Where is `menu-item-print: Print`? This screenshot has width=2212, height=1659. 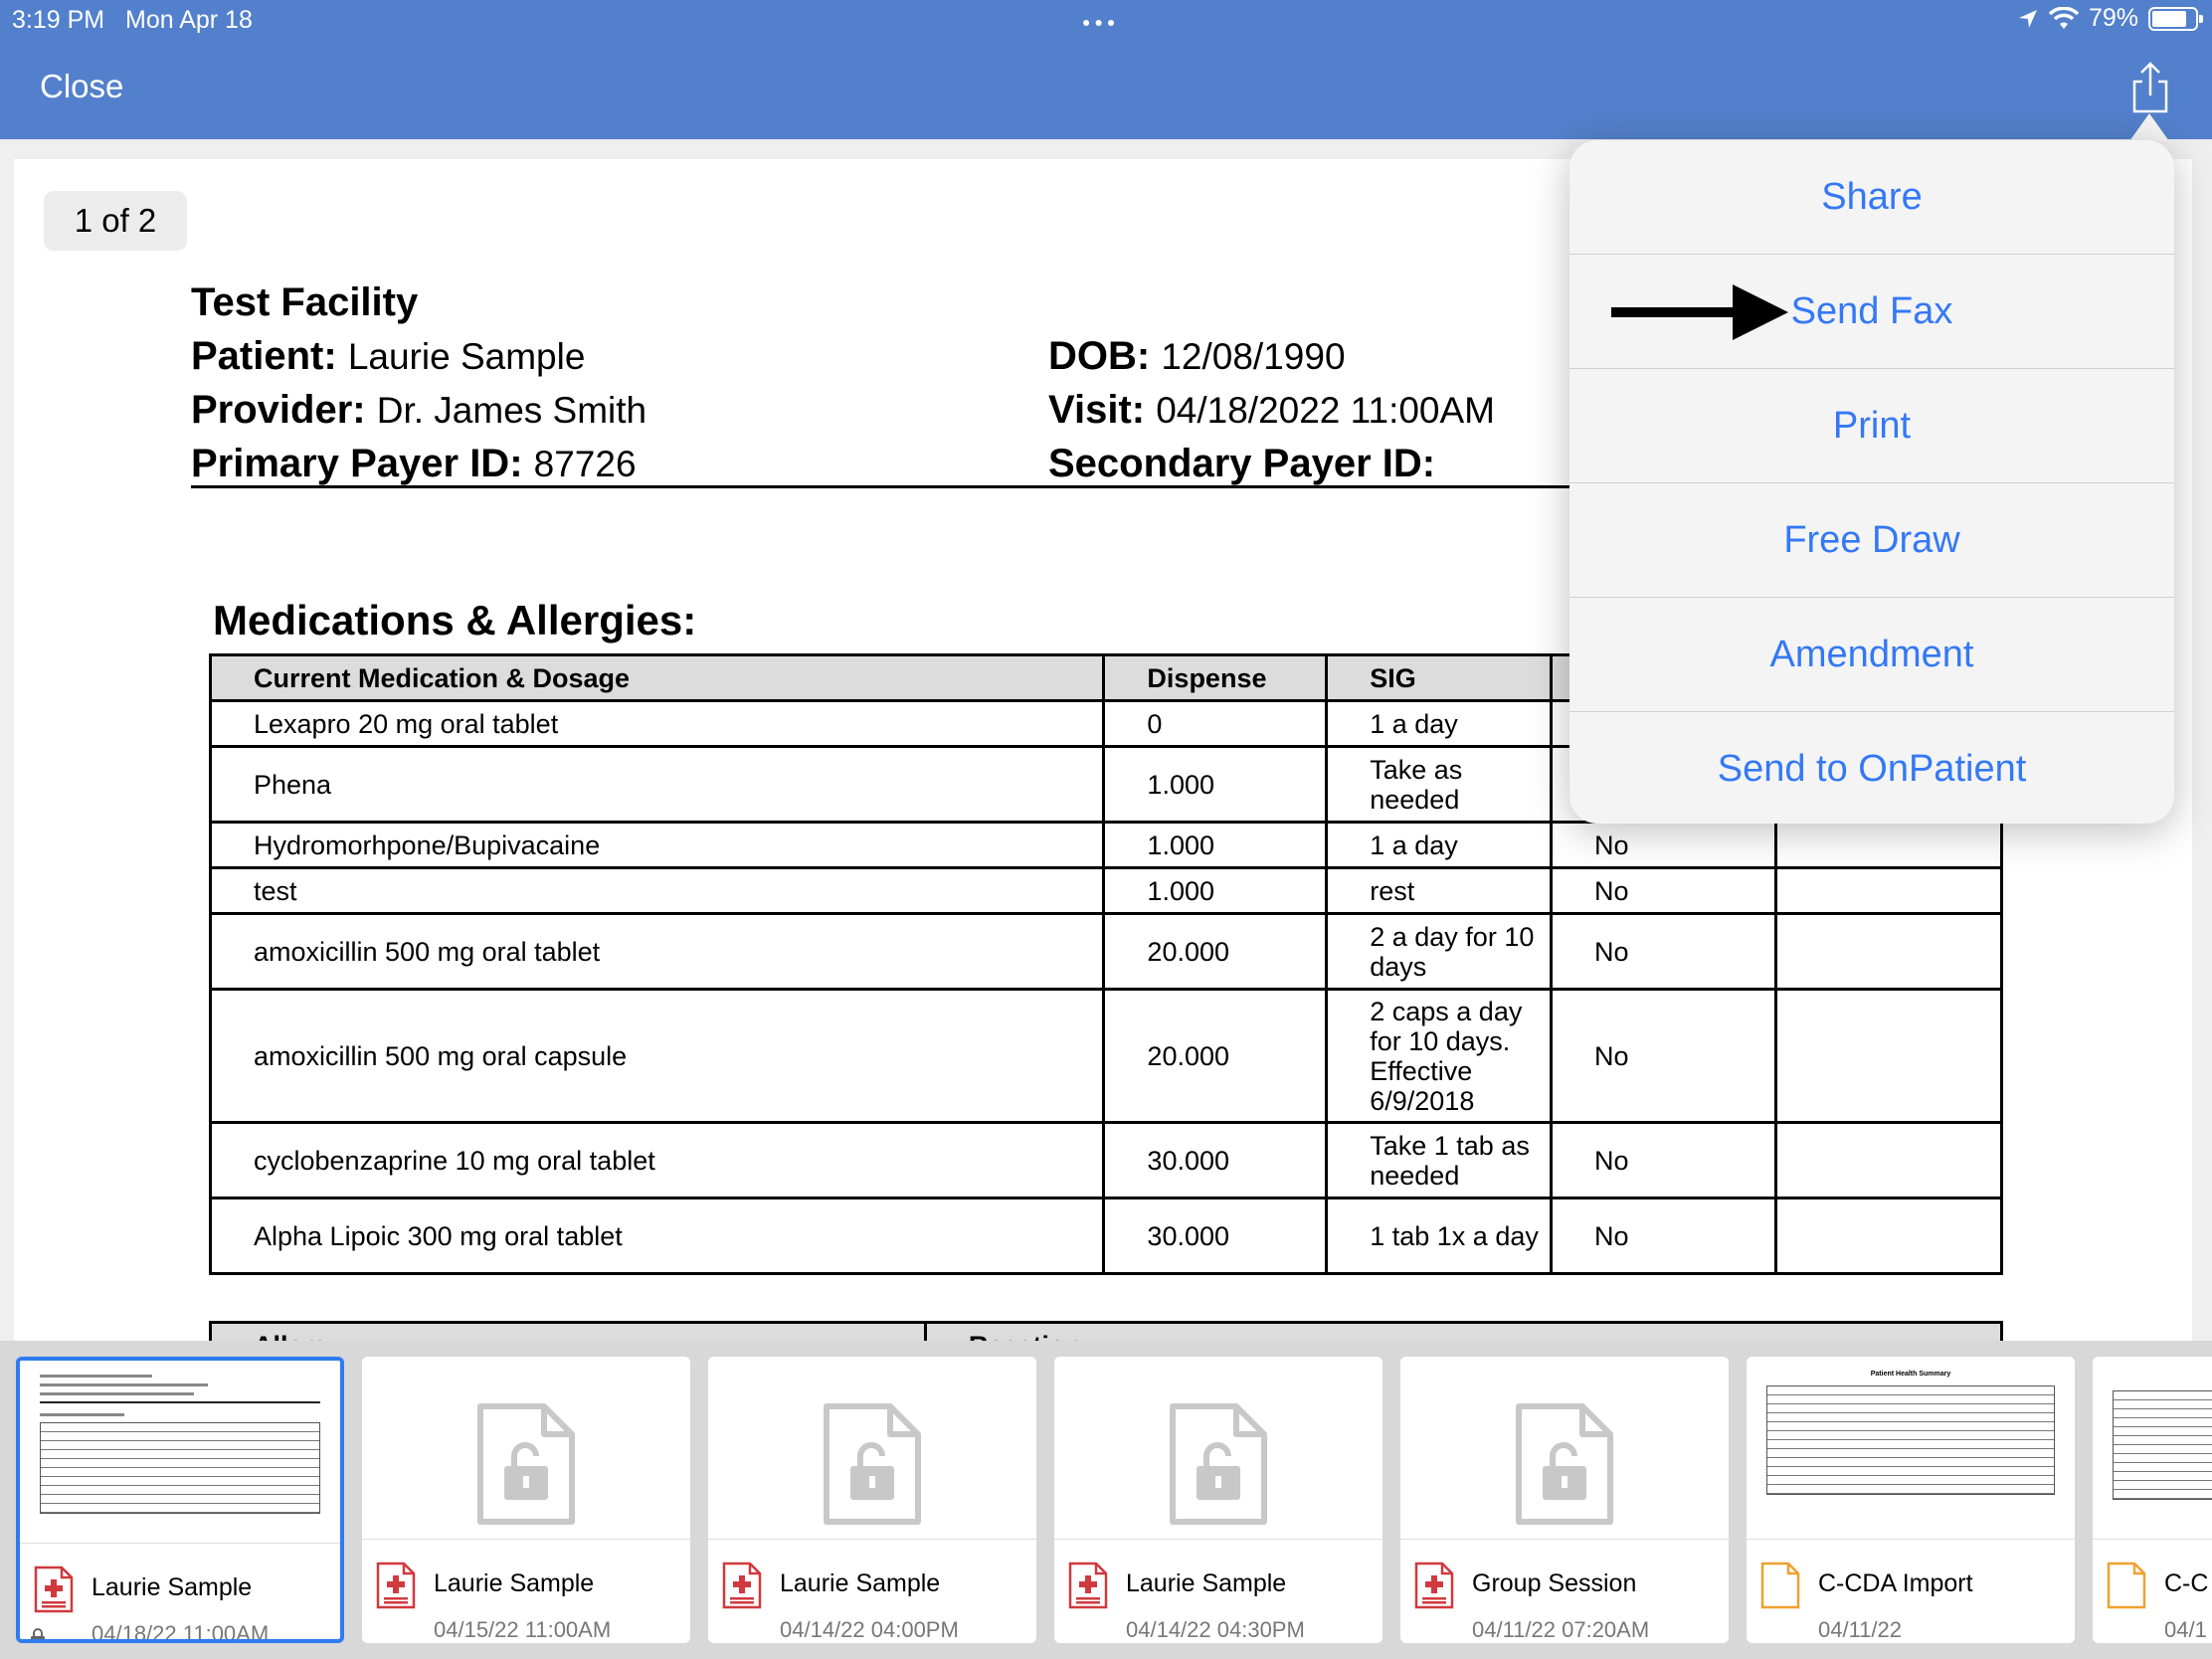 menu-item-print: Print is located at coordinates (1871, 426).